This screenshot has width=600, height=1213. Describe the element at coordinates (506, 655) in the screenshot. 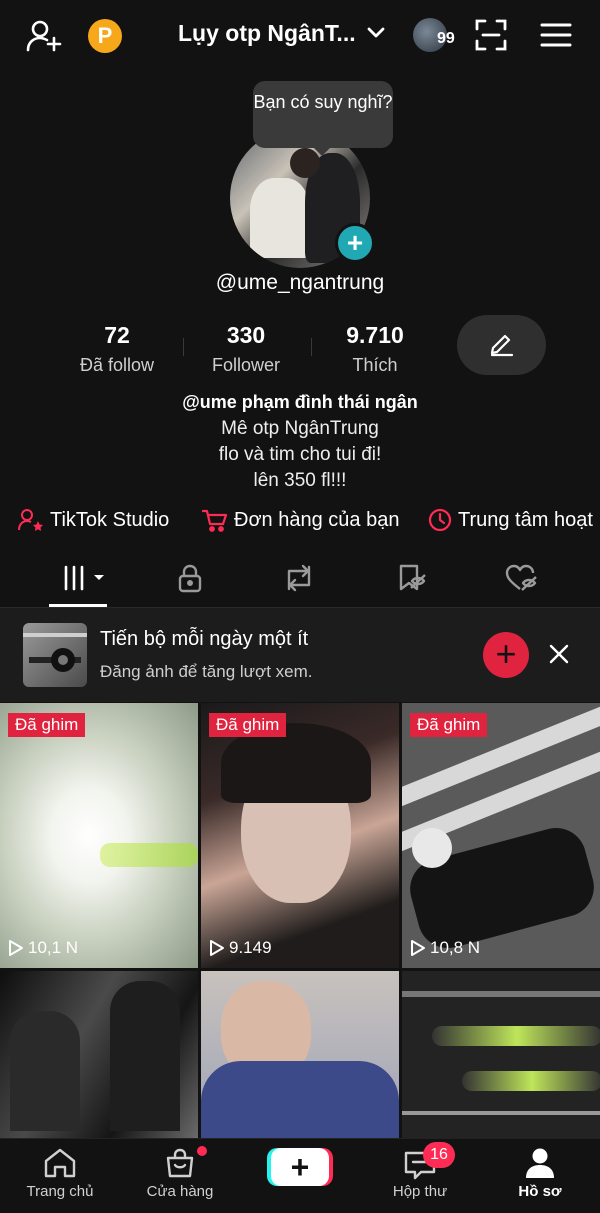

I see `promo-add-button: +` at that location.